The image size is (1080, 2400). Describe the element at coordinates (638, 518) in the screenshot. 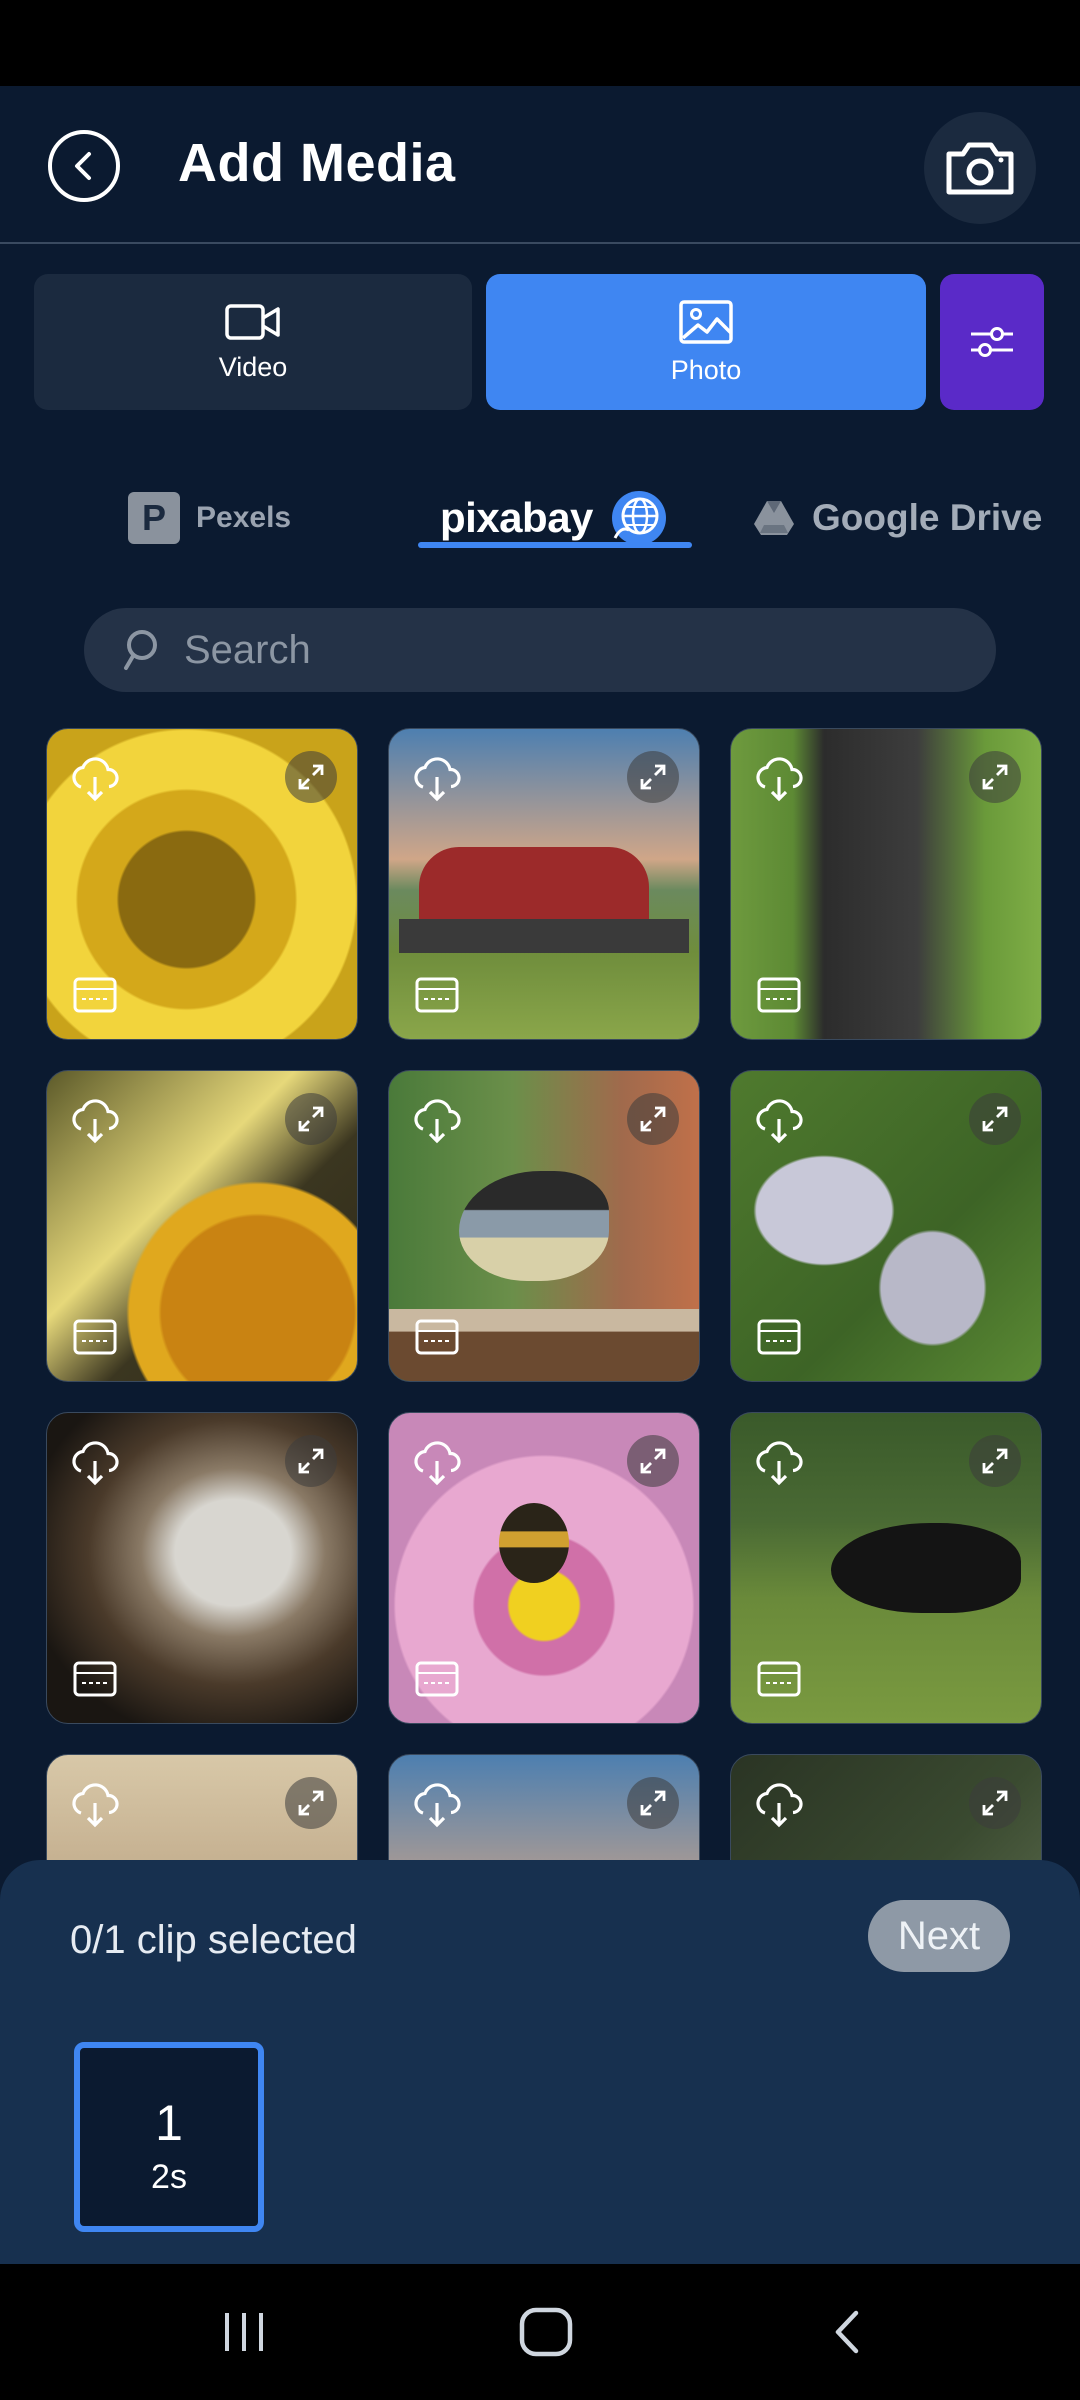

I see `globe-icon` at that location.